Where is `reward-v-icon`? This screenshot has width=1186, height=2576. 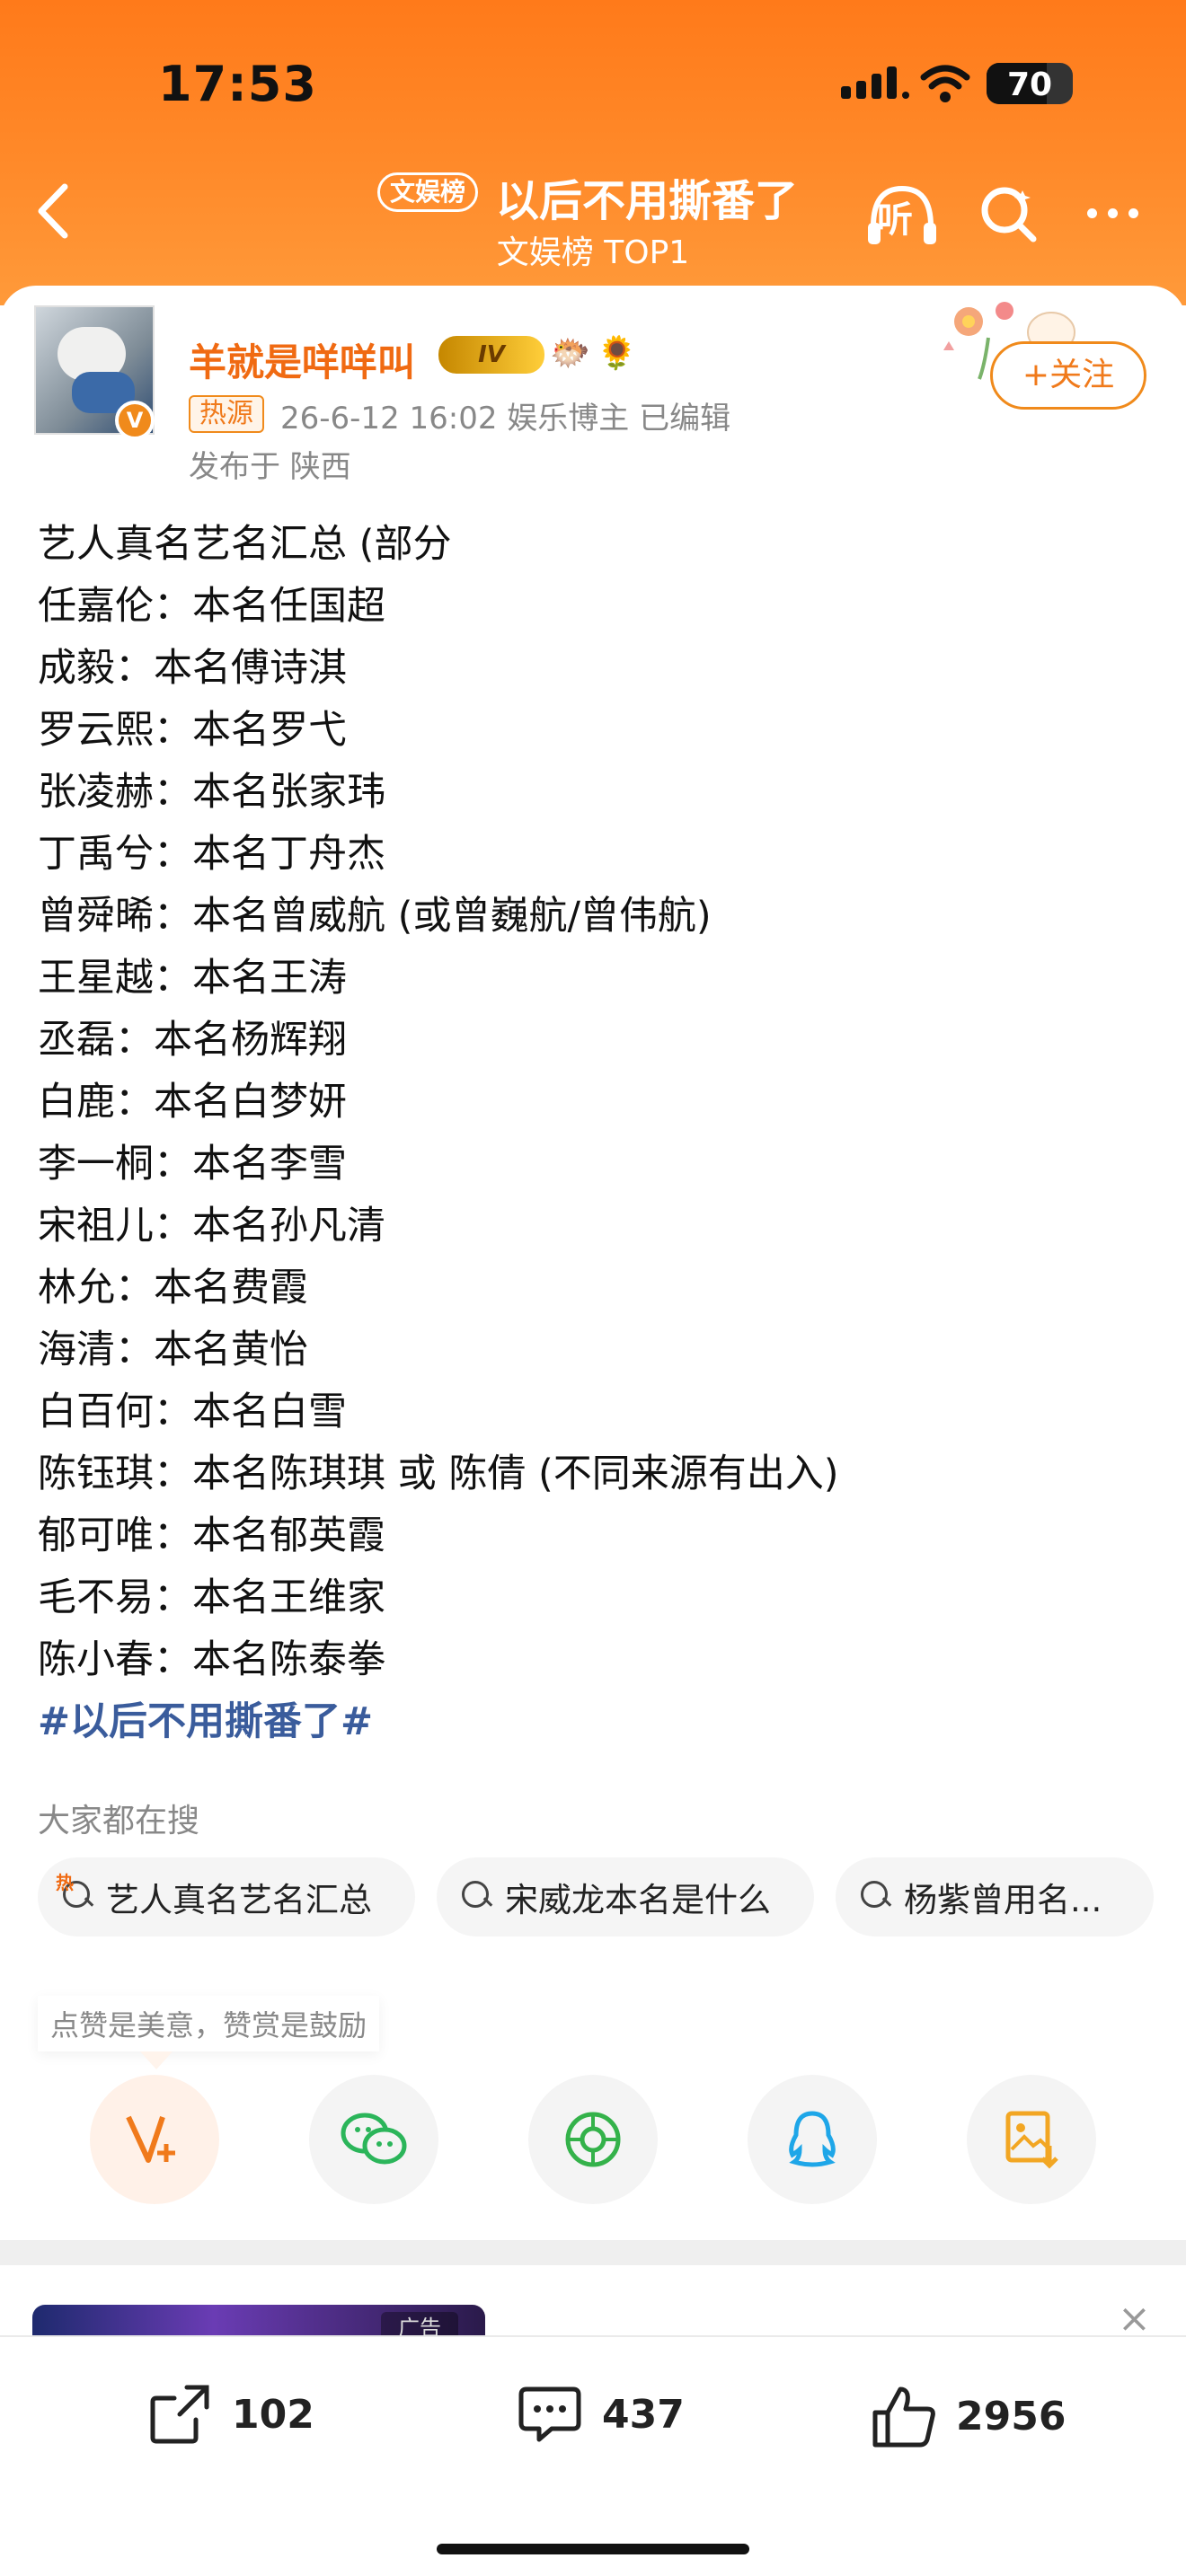
reward-v-icon is located at coordinates (150, 2139).